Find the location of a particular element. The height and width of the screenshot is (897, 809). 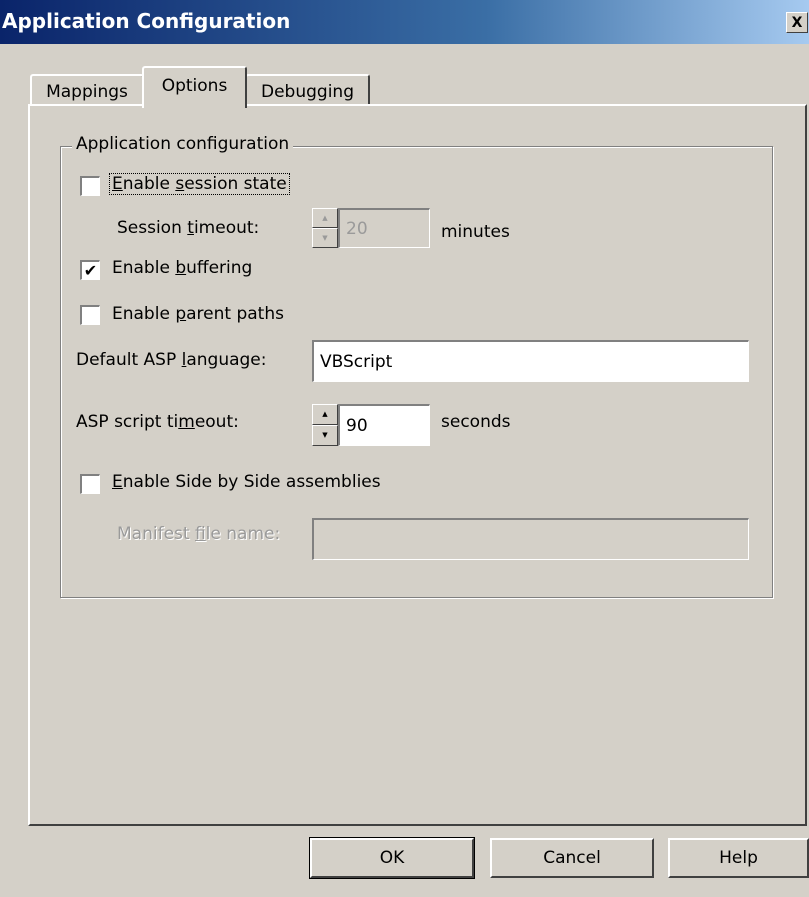

close-icon: X is located at coordinates (797, 22).